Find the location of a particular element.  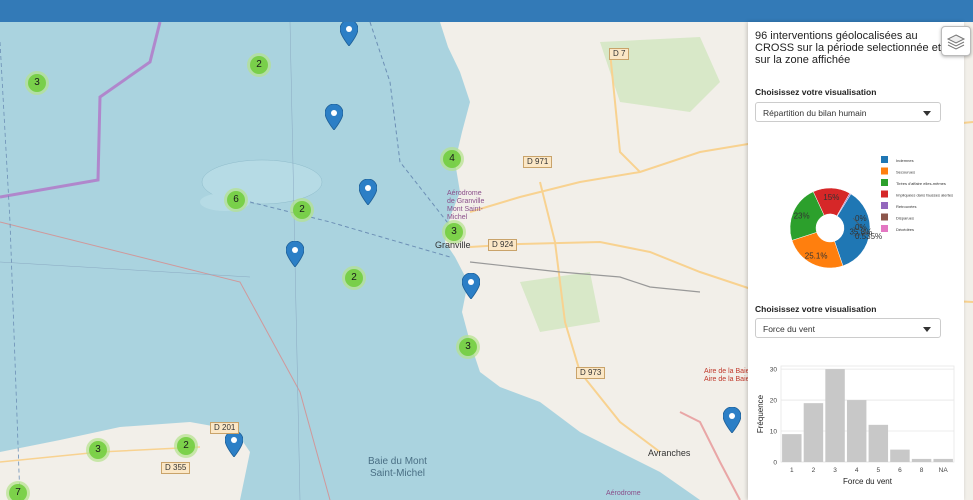

place-label-aire-baie: Aire de la Baie Aire de la Baie is located at coordinates (727, 375).